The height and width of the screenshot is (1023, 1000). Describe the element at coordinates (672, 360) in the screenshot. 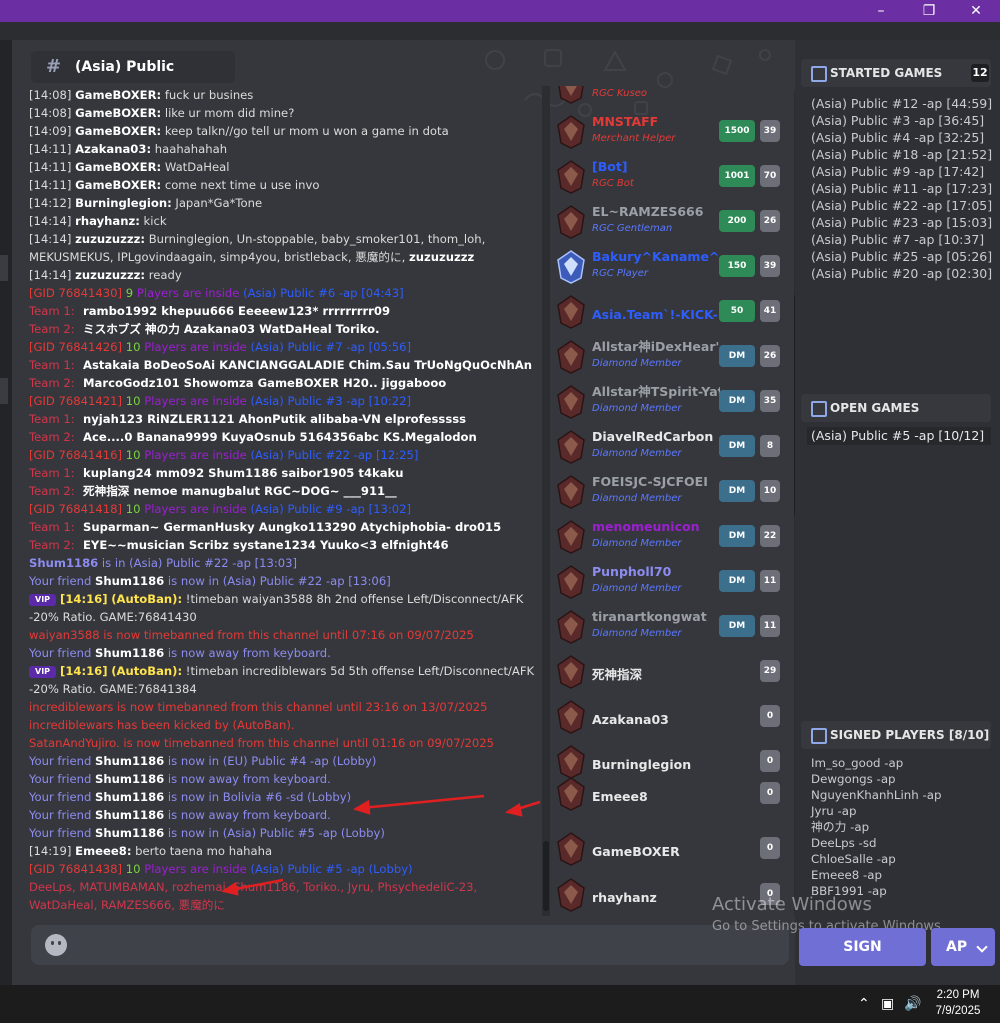

I see `player-row: Allstar神iDexHear' Diamond Member DM 26` at that location.